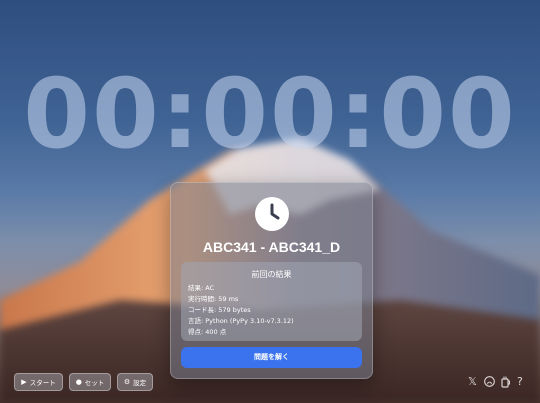 The height and width of the screenshot is (403, 540). Describe the element at coordinates (207, 332) in the screenshot. I see `result-score: 得点: 400 点` at that location.